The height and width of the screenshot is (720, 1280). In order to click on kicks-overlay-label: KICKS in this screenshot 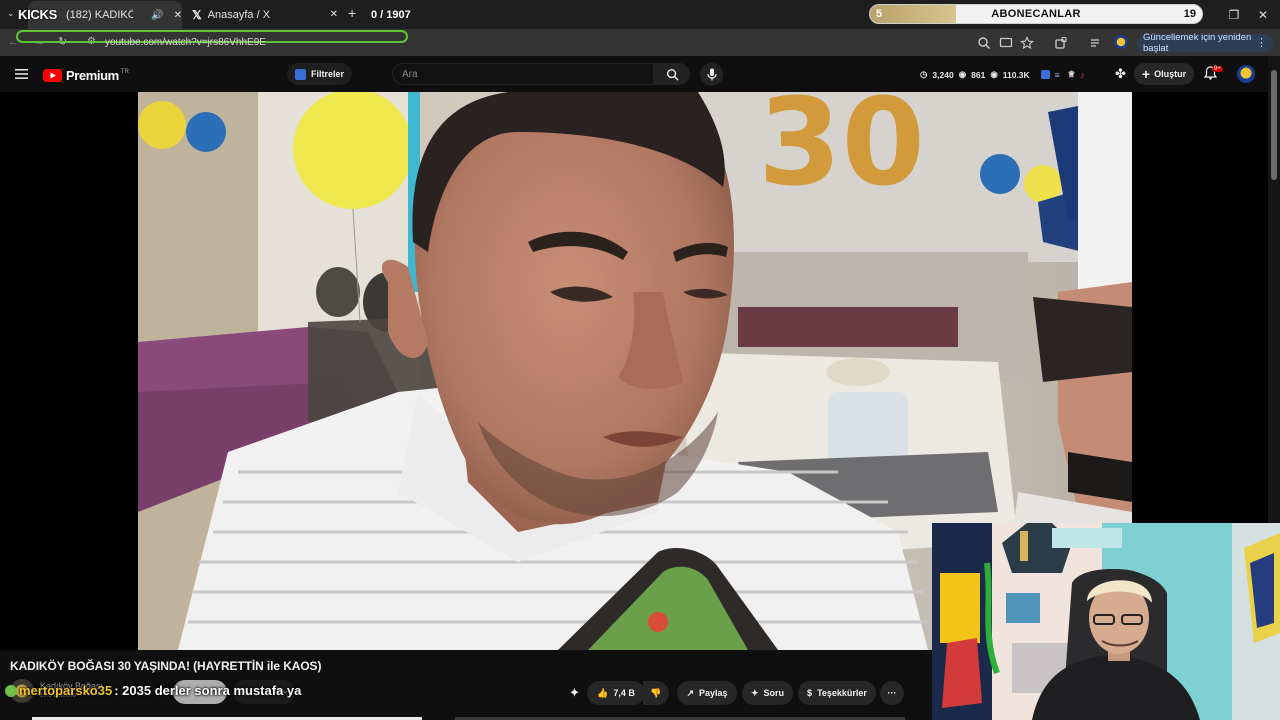, I will do `click(37, 14)`.